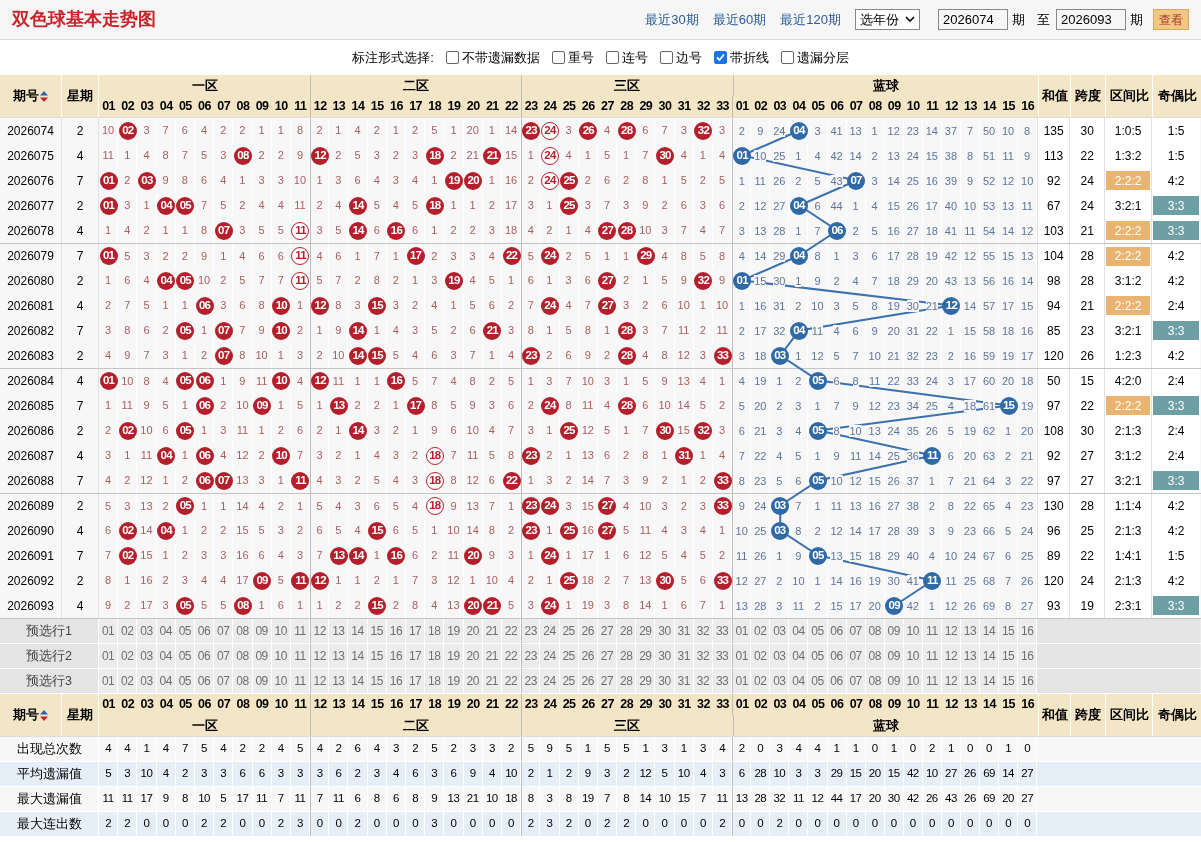 The width and height of the screenshot is (1201, 842). What do you see at coordinates (672, 19) in the screenshot?
I see `recent-link: 最近30期` at bounding box center [672, 19].